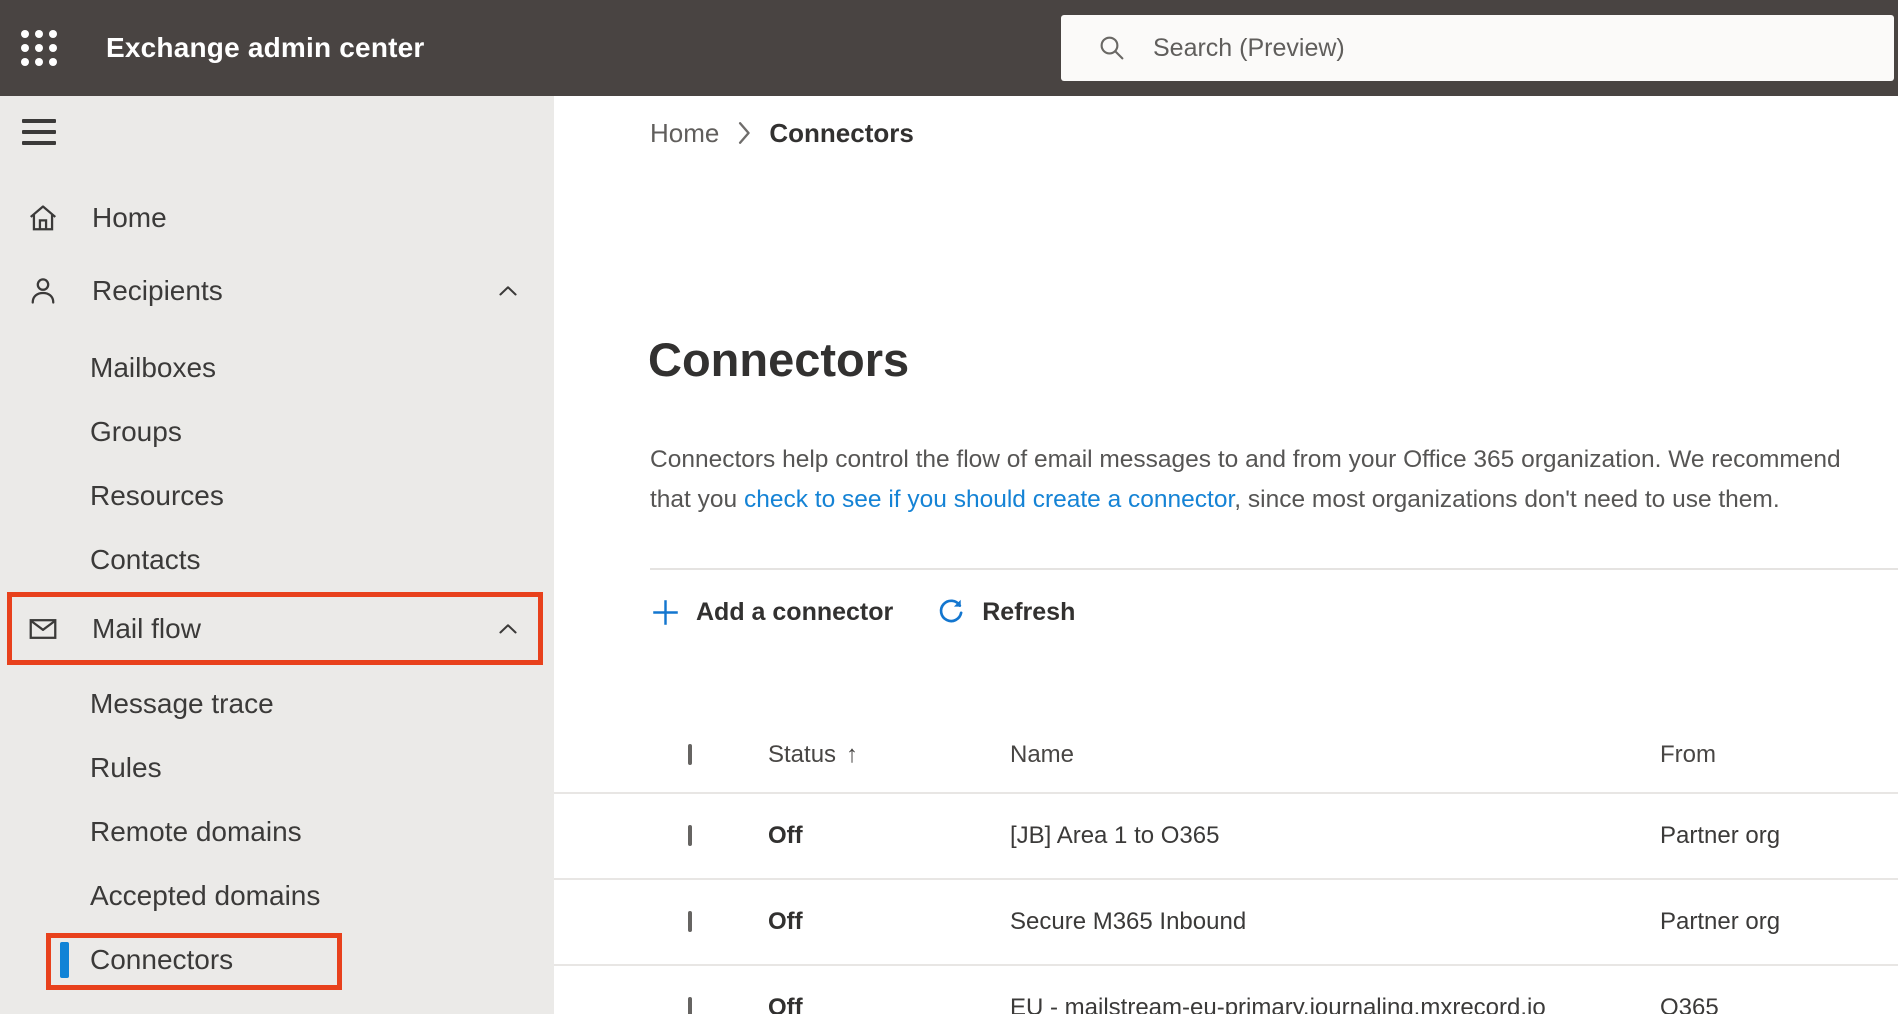  I want to click on plus-icon, so click(665, 612).